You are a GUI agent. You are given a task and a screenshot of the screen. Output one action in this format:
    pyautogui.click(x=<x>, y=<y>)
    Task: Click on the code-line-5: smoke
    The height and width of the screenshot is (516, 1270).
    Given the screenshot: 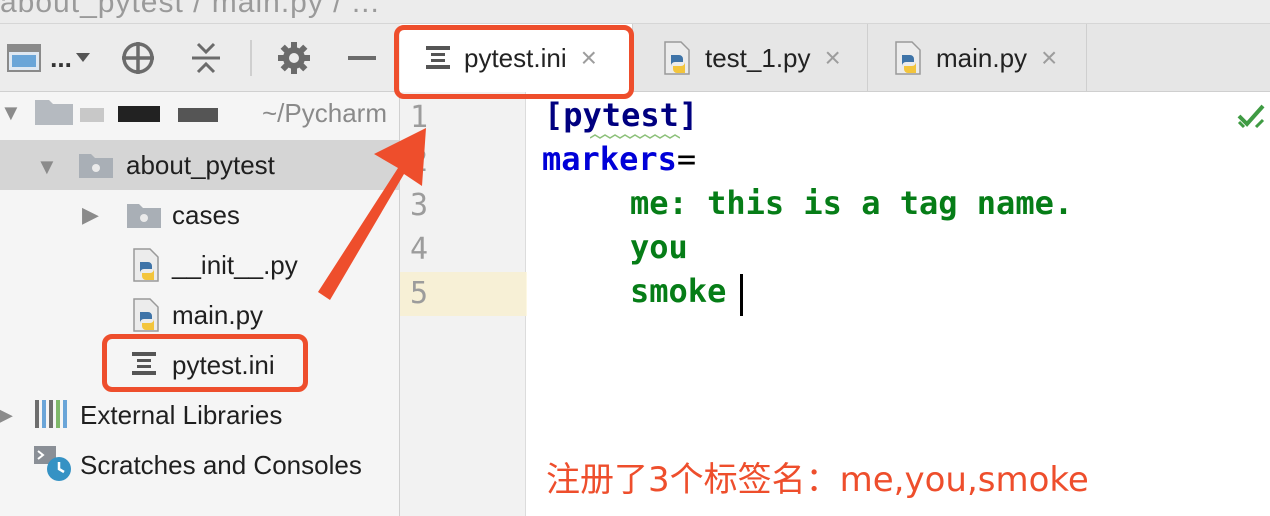 What is the action you would take?
    pyautogui.click(x=678, y=291)
    